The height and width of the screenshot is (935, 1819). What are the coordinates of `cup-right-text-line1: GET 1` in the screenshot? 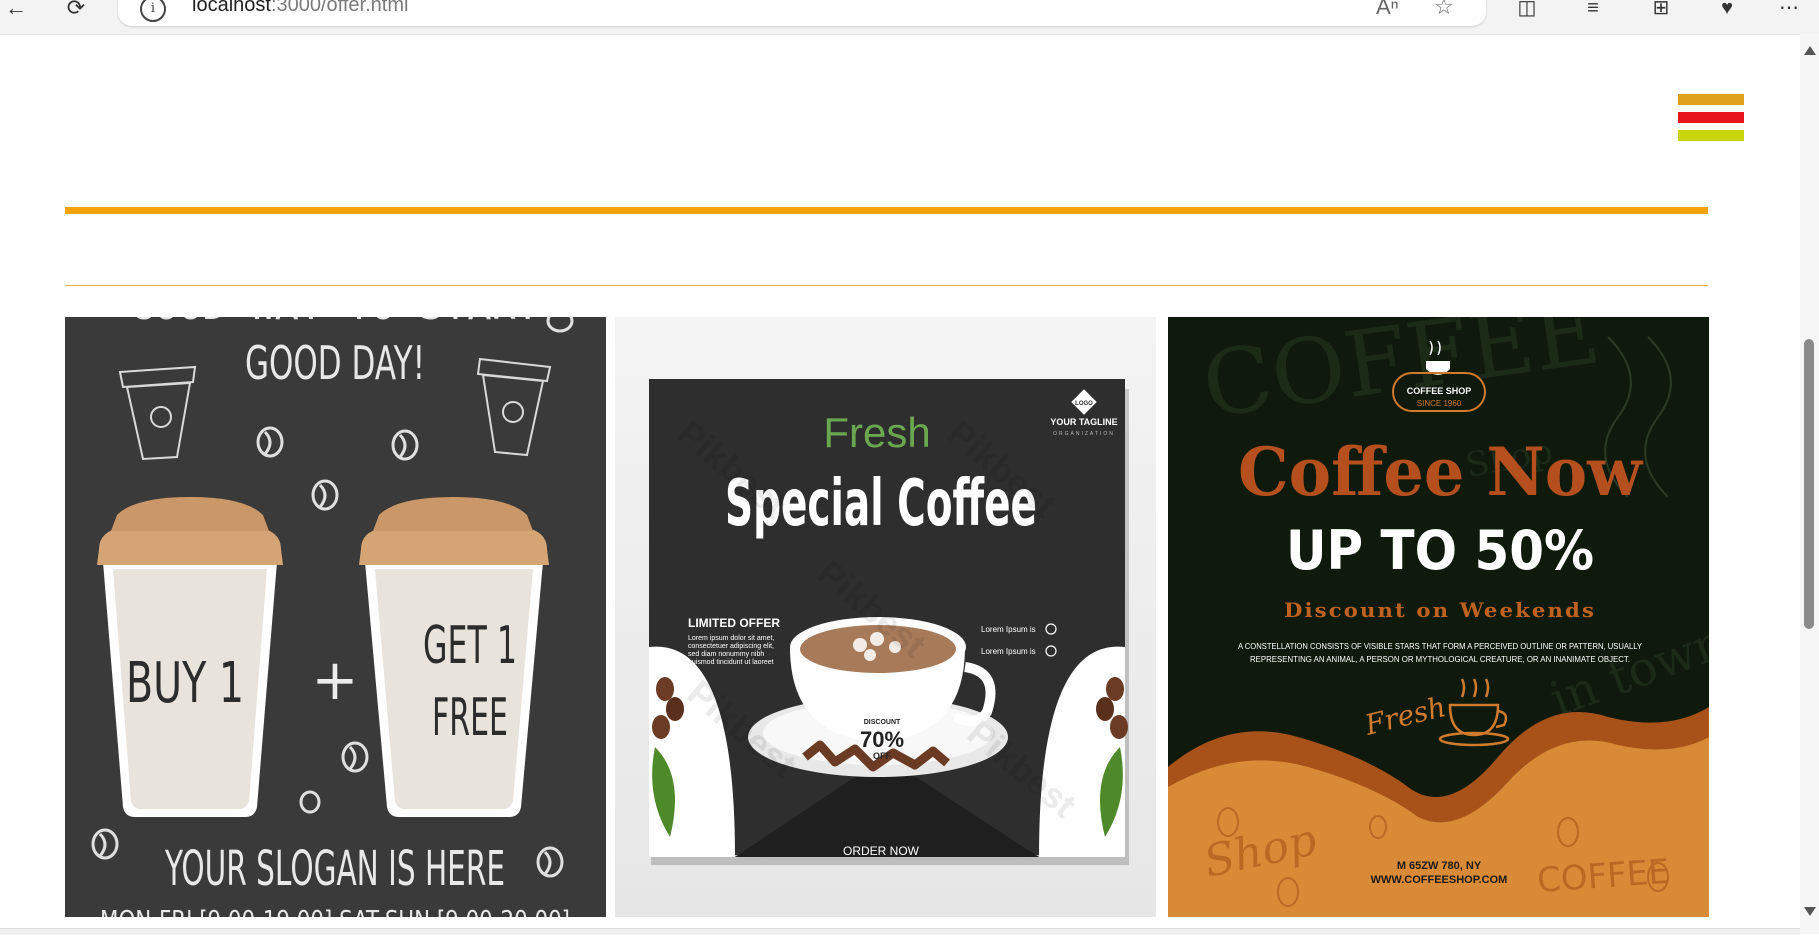 It's located at (470, 646).